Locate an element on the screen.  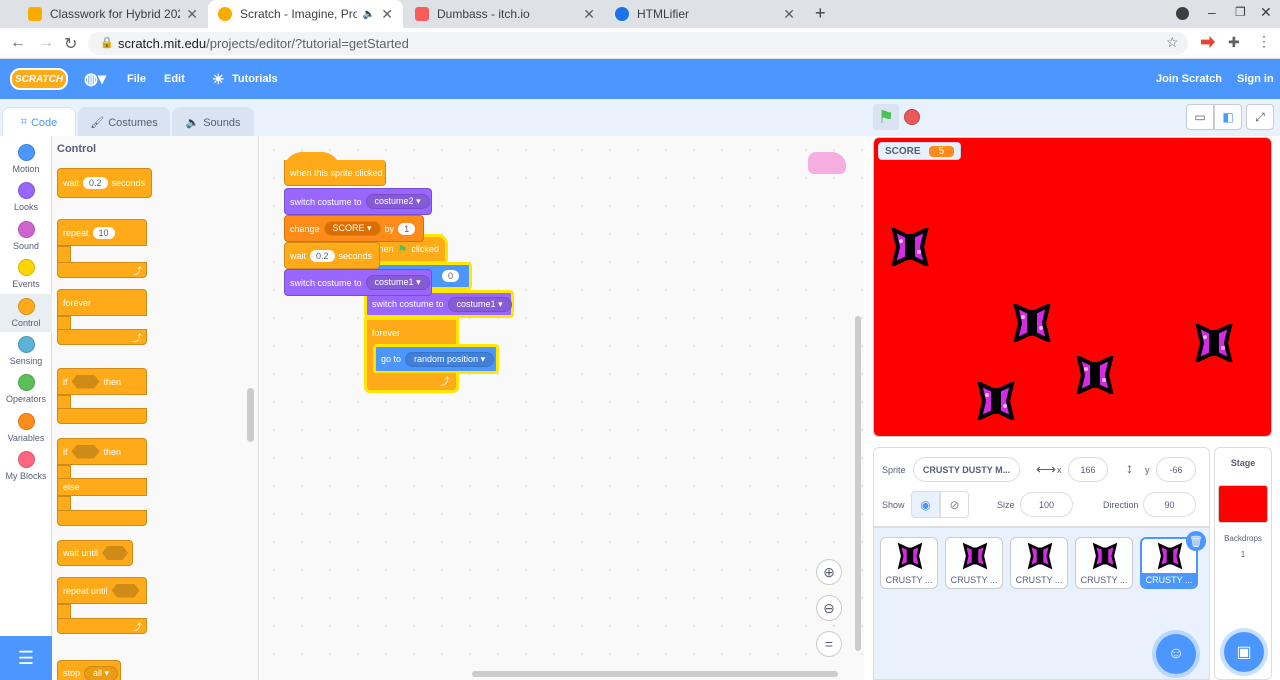
speaker-icon: 🔈 is located at coordinates (369, 14).